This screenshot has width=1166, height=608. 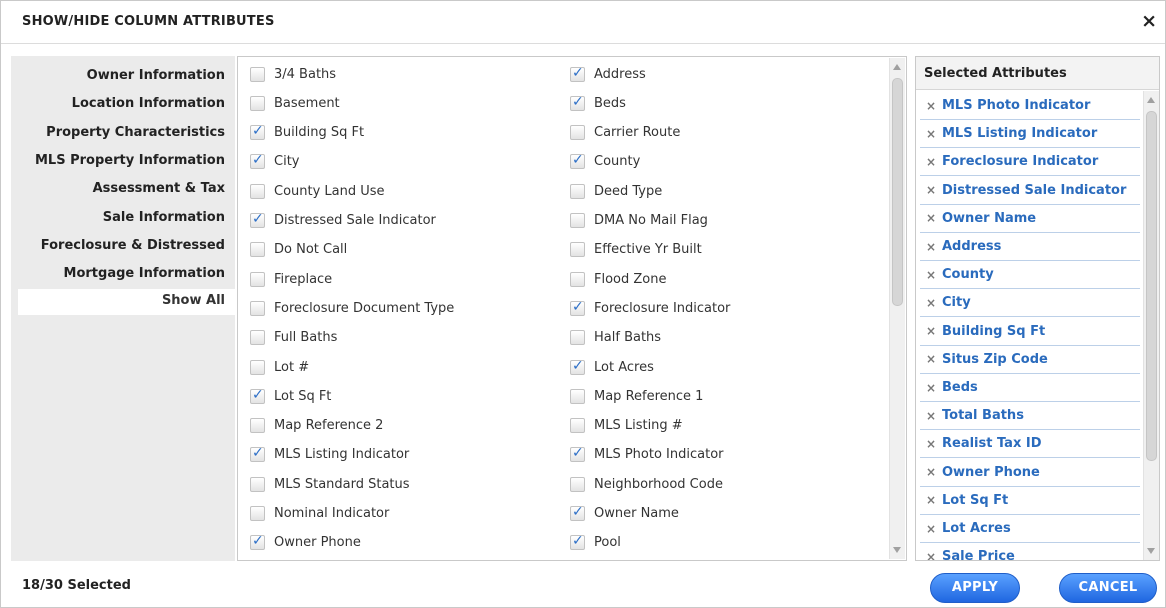 I want to click on attribute-basement: Basement, so click(x=295, y=103).